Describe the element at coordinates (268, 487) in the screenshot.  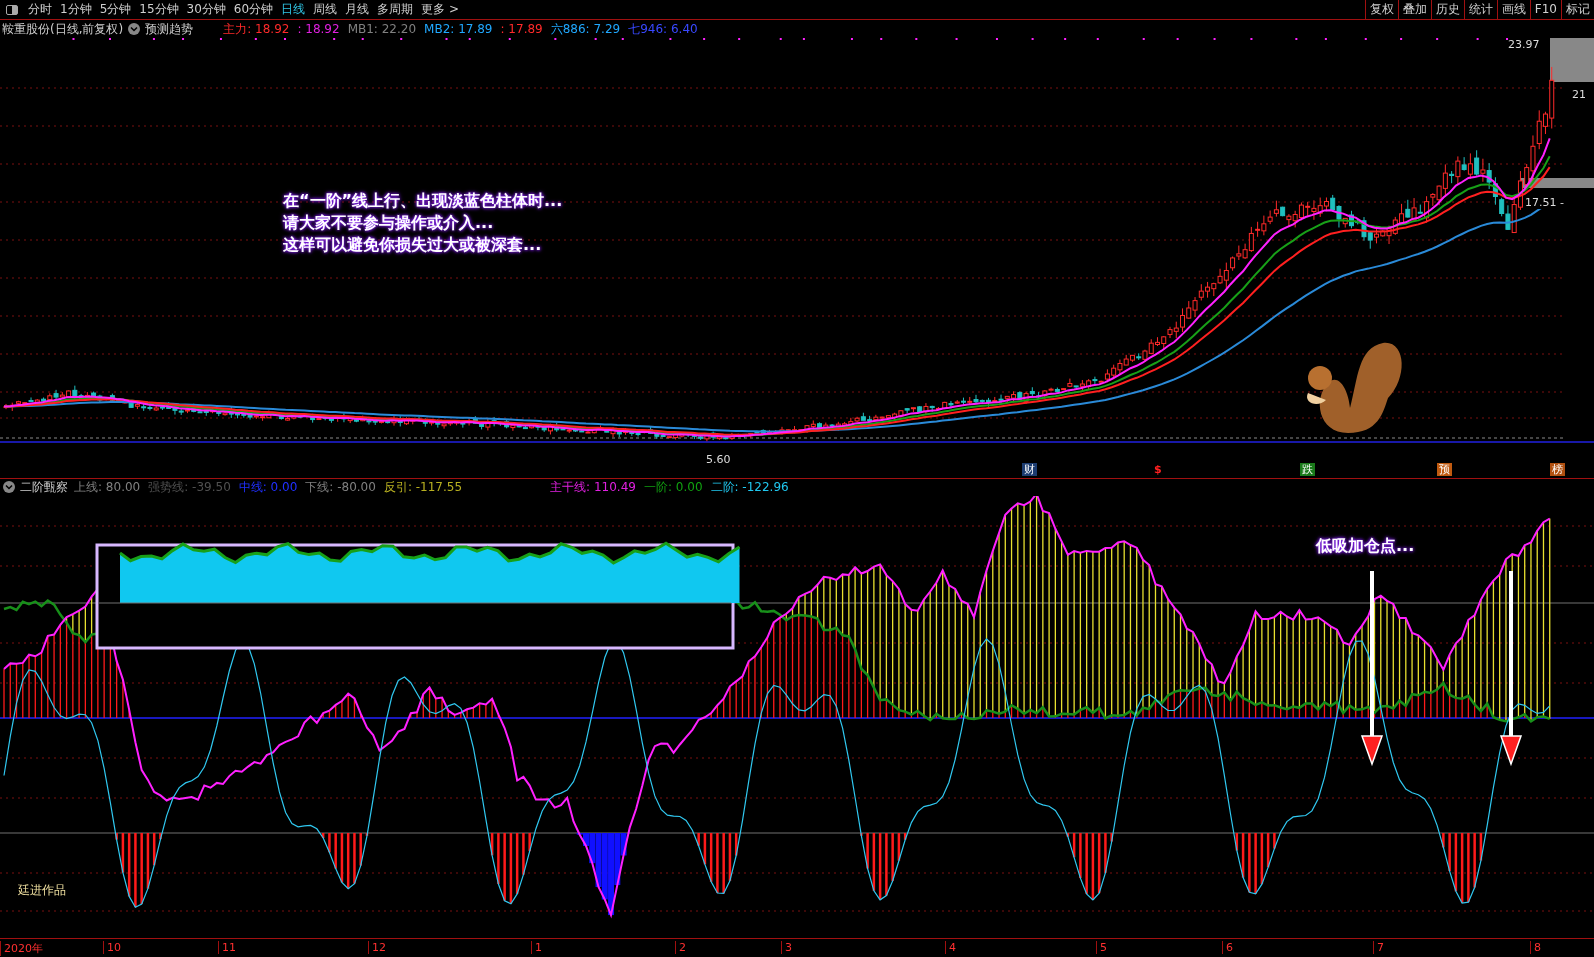
I see `legend-value: 中线: 0.00` at that location.